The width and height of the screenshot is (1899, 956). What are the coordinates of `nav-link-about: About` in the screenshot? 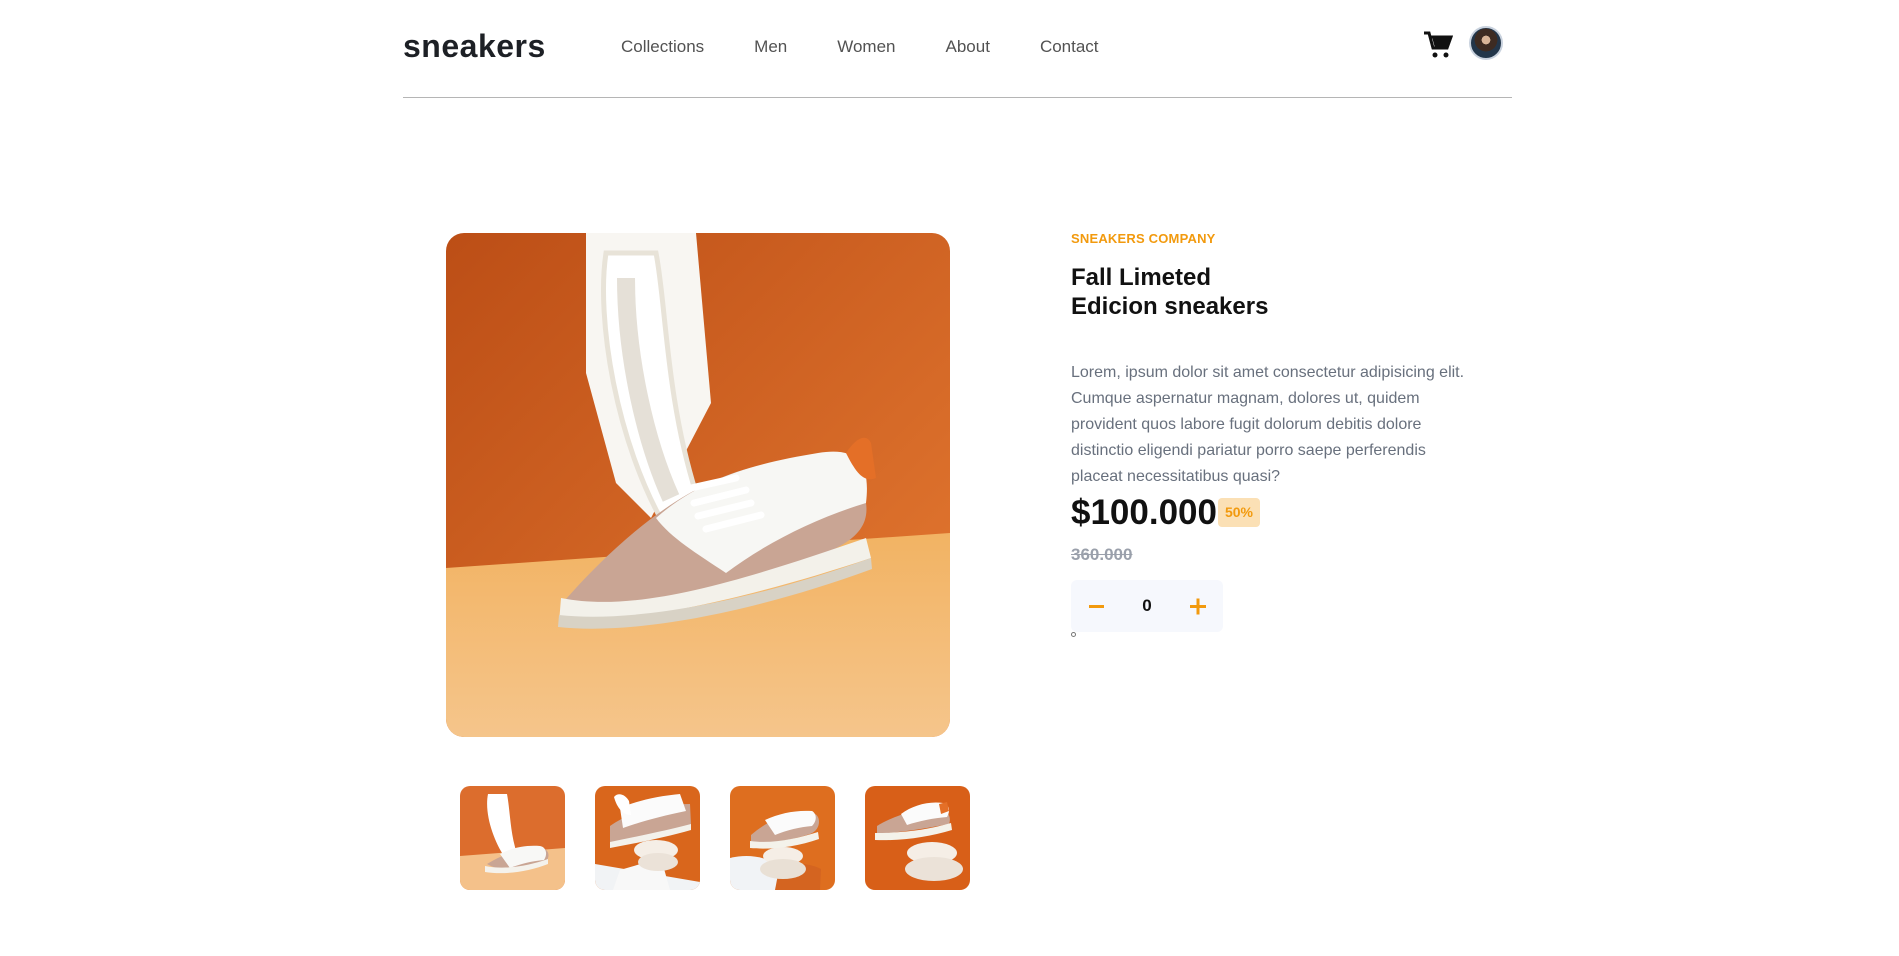 It's located at (968, 47).